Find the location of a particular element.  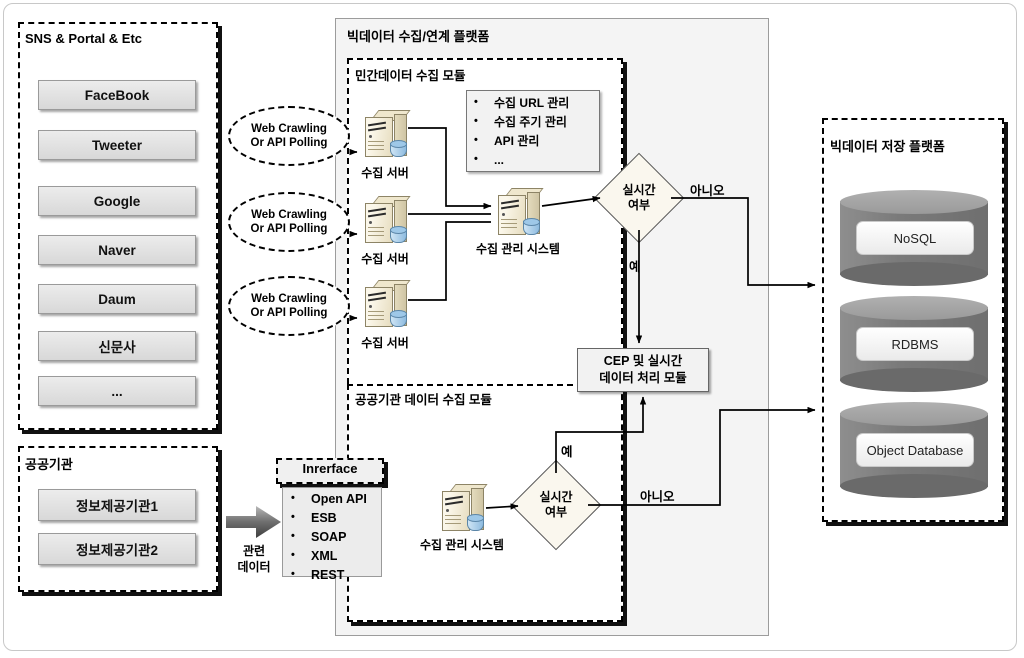

source-item-naver: Naver is located at coordinates (117, 250).